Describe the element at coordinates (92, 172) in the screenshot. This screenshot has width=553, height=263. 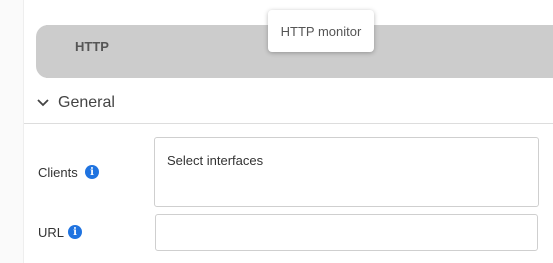
I see `clients-info-icon: i` at that location.